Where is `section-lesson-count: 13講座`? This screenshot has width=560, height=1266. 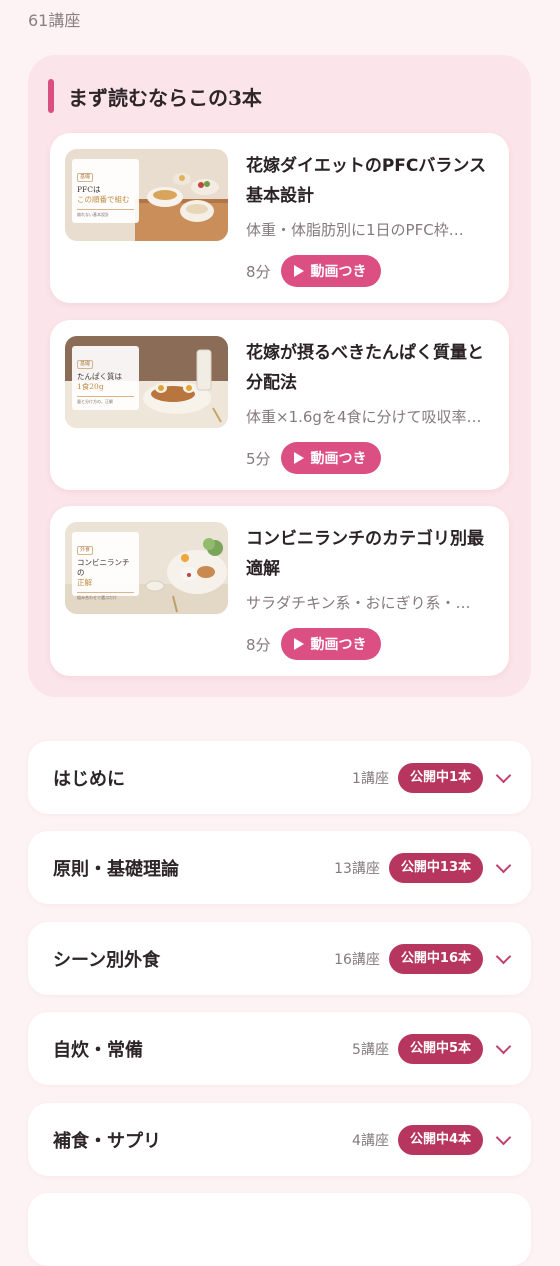 section-lesson-count: 13講座 is located at coordinates (357, 869).